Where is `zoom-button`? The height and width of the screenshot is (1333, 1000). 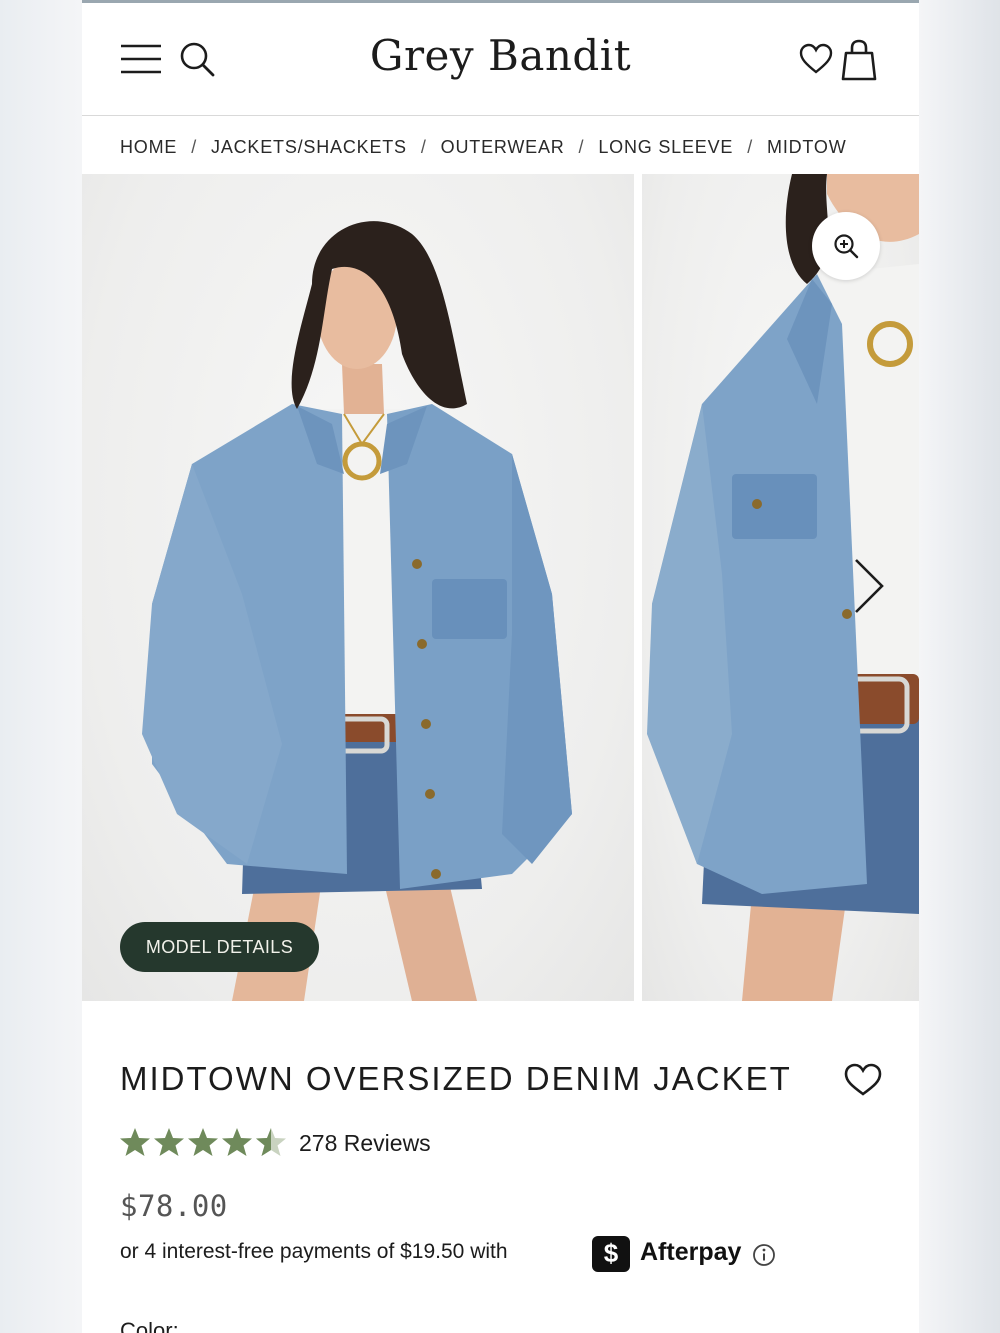
zoom-button is located at coordinates (846, 246).